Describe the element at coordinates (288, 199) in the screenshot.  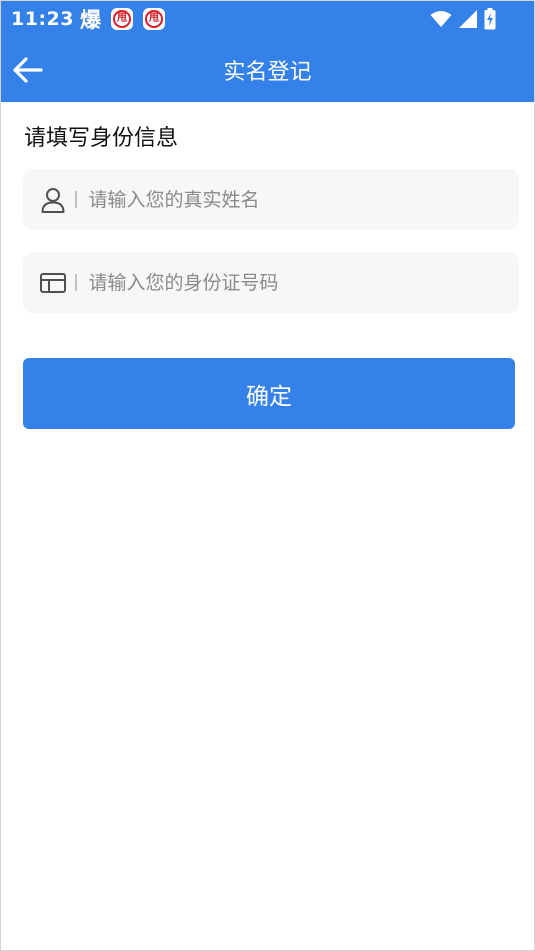
I see `name-input` at that location.